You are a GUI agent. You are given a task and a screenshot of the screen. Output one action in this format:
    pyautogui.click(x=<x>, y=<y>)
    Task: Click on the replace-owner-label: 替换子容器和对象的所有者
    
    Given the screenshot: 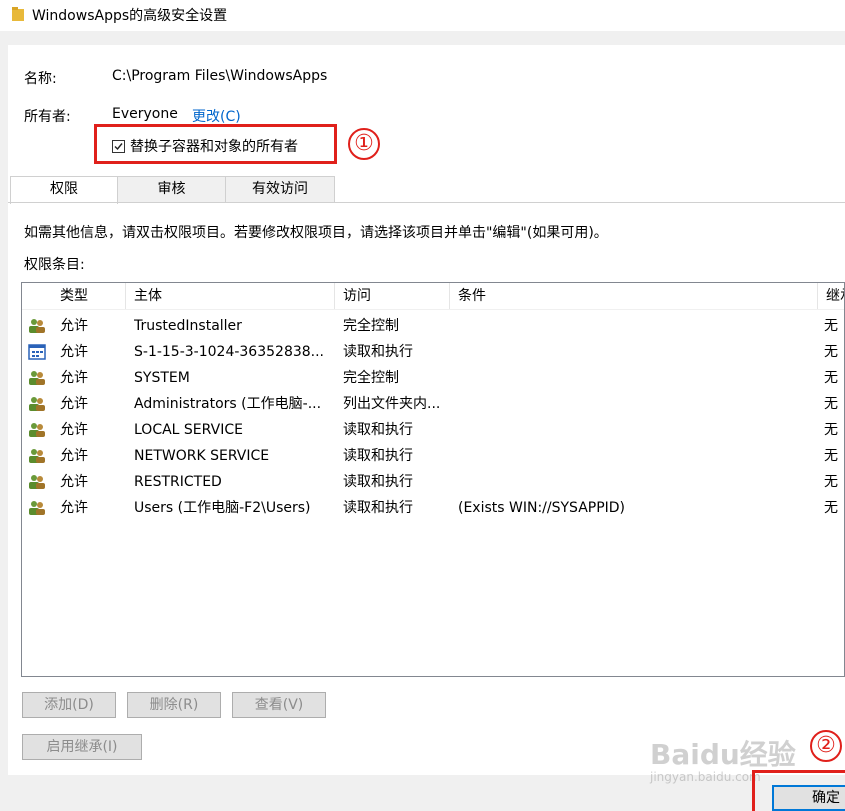 What is the action you would take?
    pyautogui.click(x=214, y=147)
    